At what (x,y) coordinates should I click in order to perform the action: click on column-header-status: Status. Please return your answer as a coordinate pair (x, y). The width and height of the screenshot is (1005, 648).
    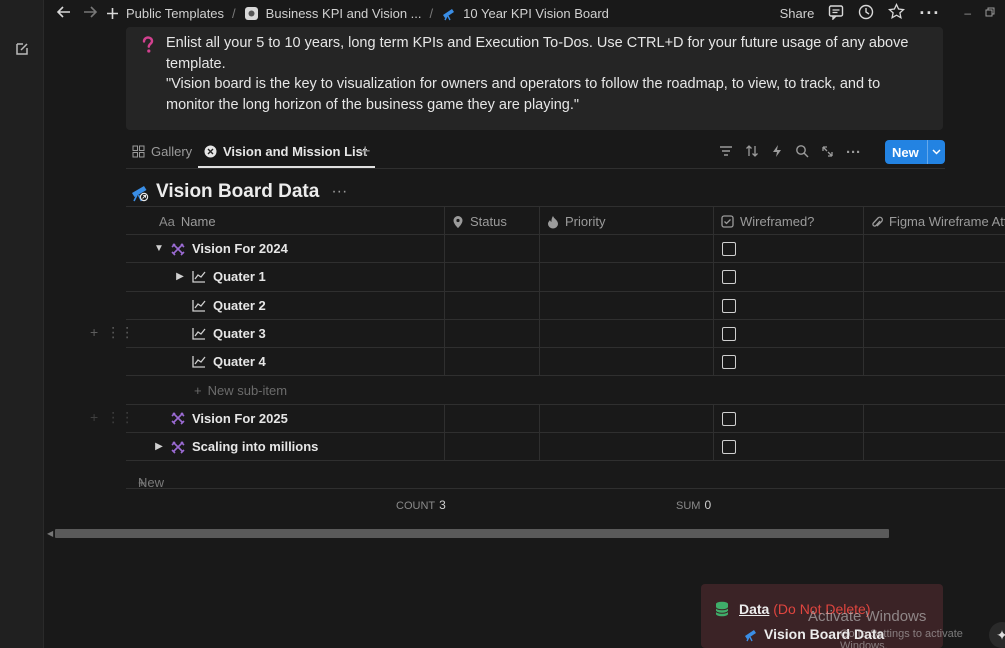
    Looking at the image, I should click on (479, 221).